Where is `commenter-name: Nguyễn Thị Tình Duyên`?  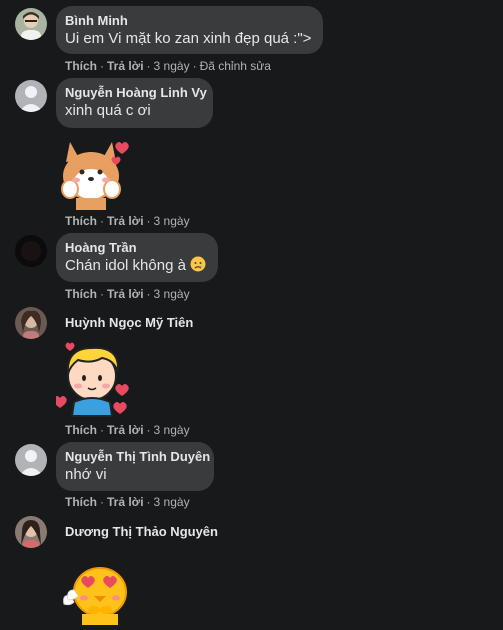
commenter-name: Nguyễn Thị Tình Duyên is located at coordinates (137, 457).